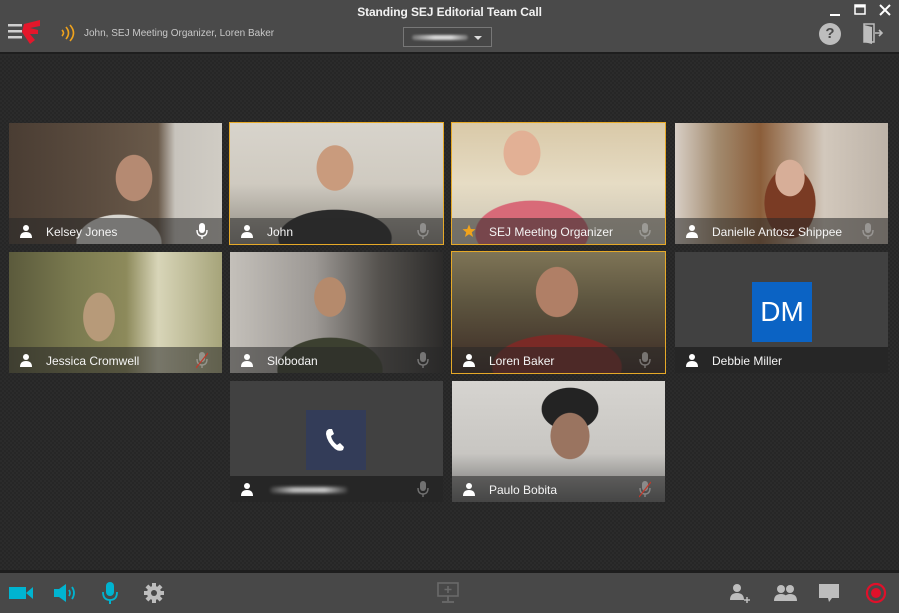  What do you see at coordinates (336, 183) in the screenshot?
I see `participant-tile: John` at bounding box center [336, 183].